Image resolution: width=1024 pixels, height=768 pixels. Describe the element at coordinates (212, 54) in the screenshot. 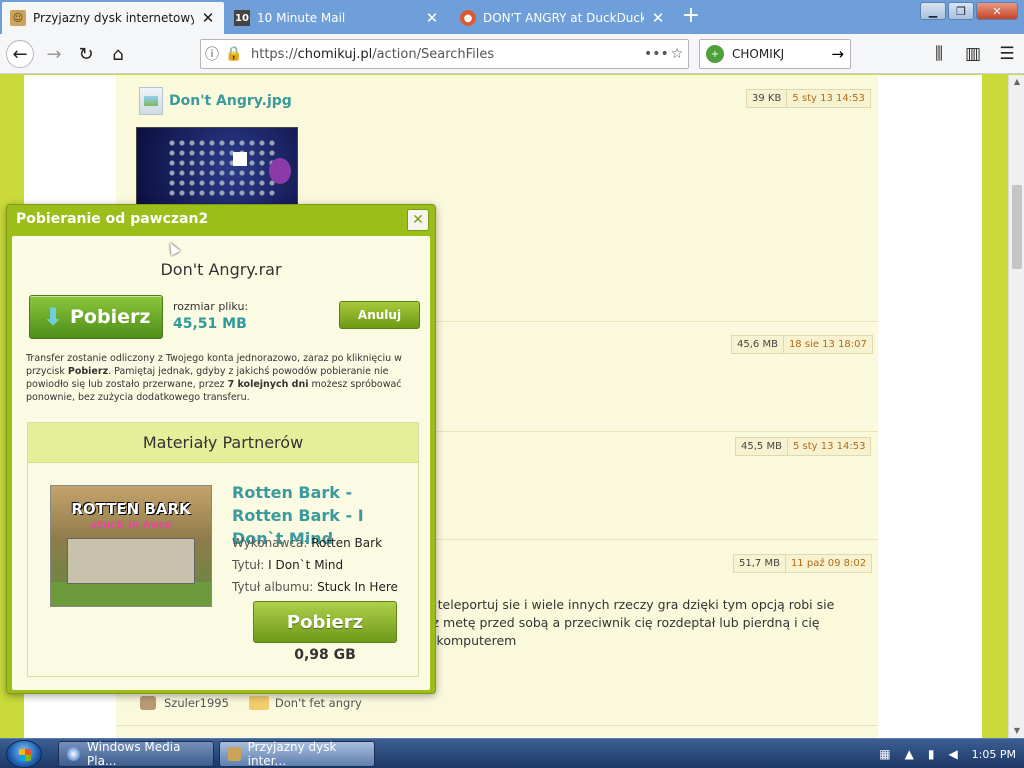

I see `info-icon: ⓘ` at that location.